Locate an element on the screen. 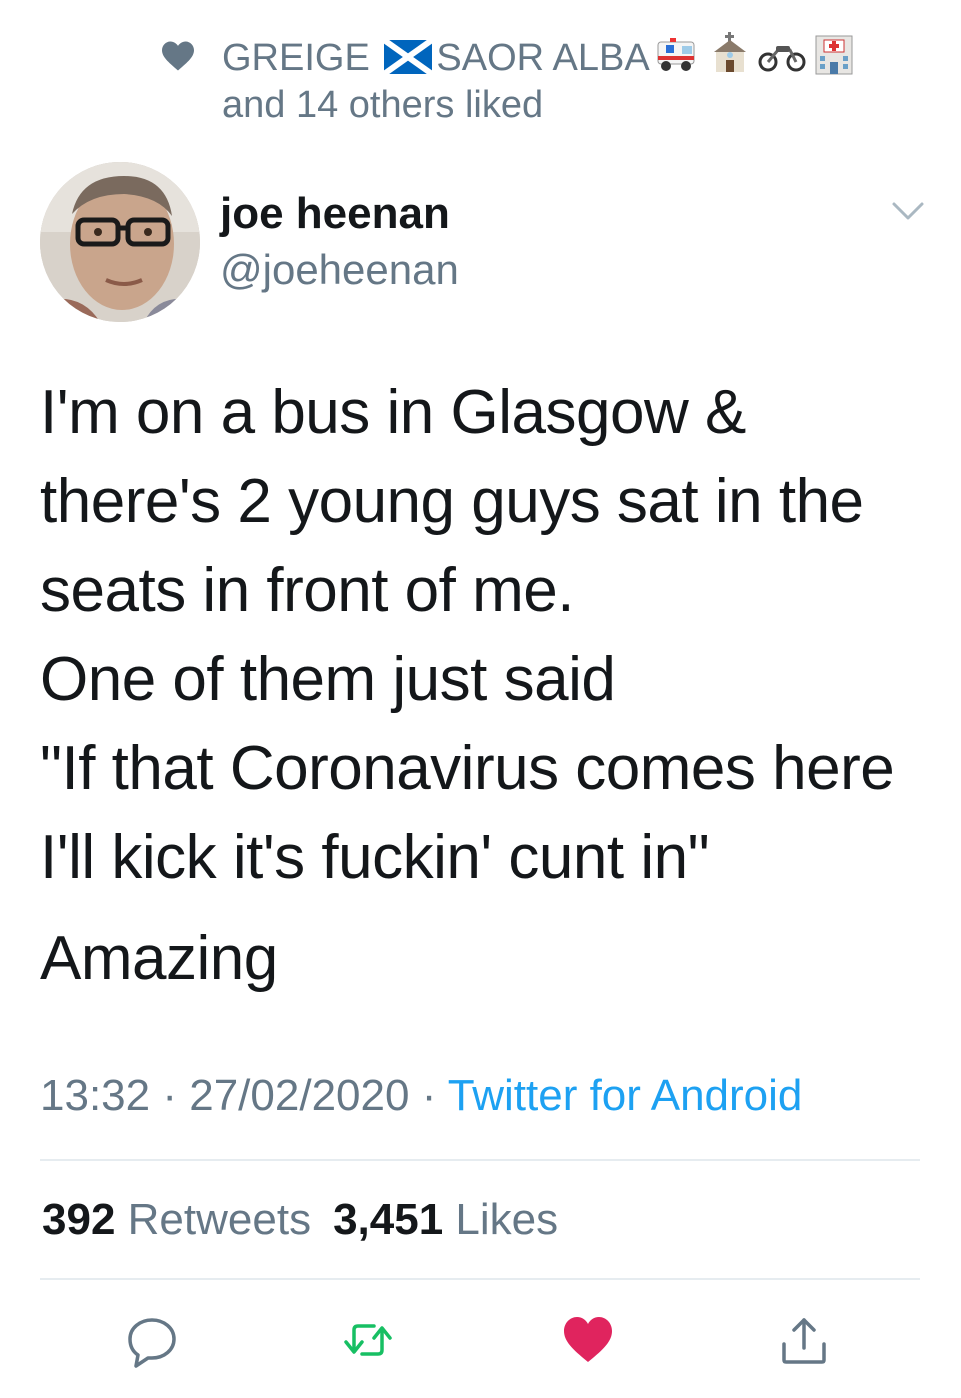 Image resolution: width=961 pixels, height=1398 pixels. reply-icon is located at coordinates (152, 1340).